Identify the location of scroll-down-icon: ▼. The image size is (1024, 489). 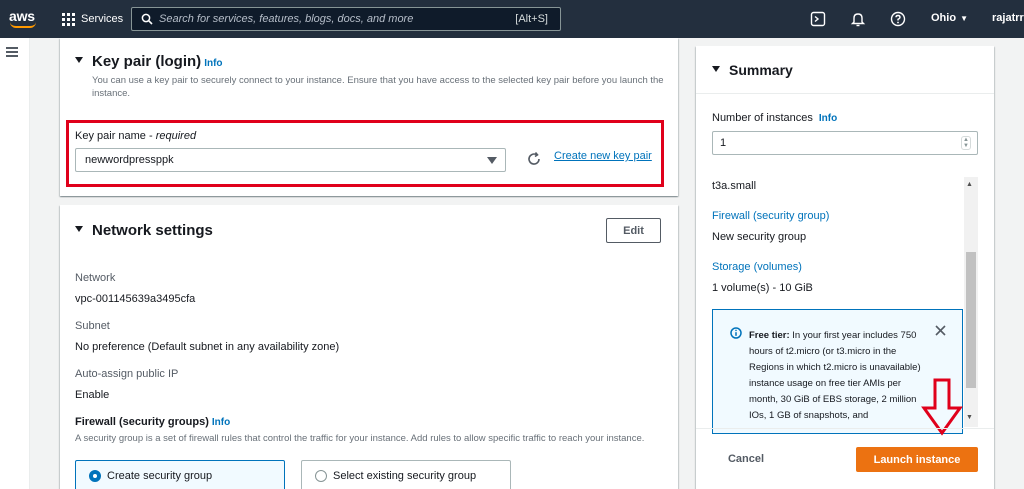
(969, 417).